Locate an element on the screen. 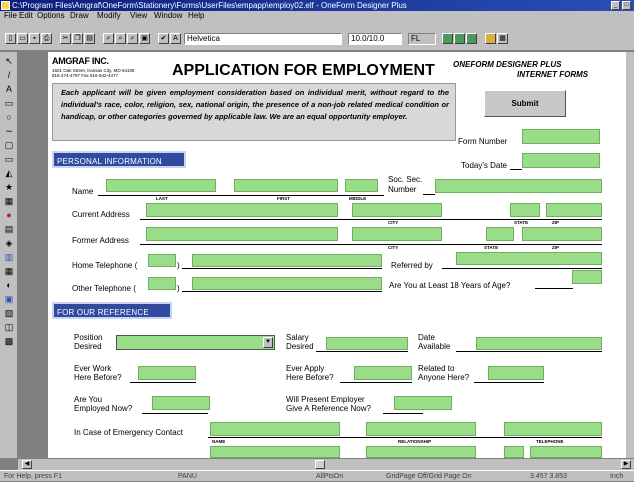 The width and height of the screenshot is (634, 482). horizontal-scrollbar: ◀ ▶ is located at coordinates (326, 464).